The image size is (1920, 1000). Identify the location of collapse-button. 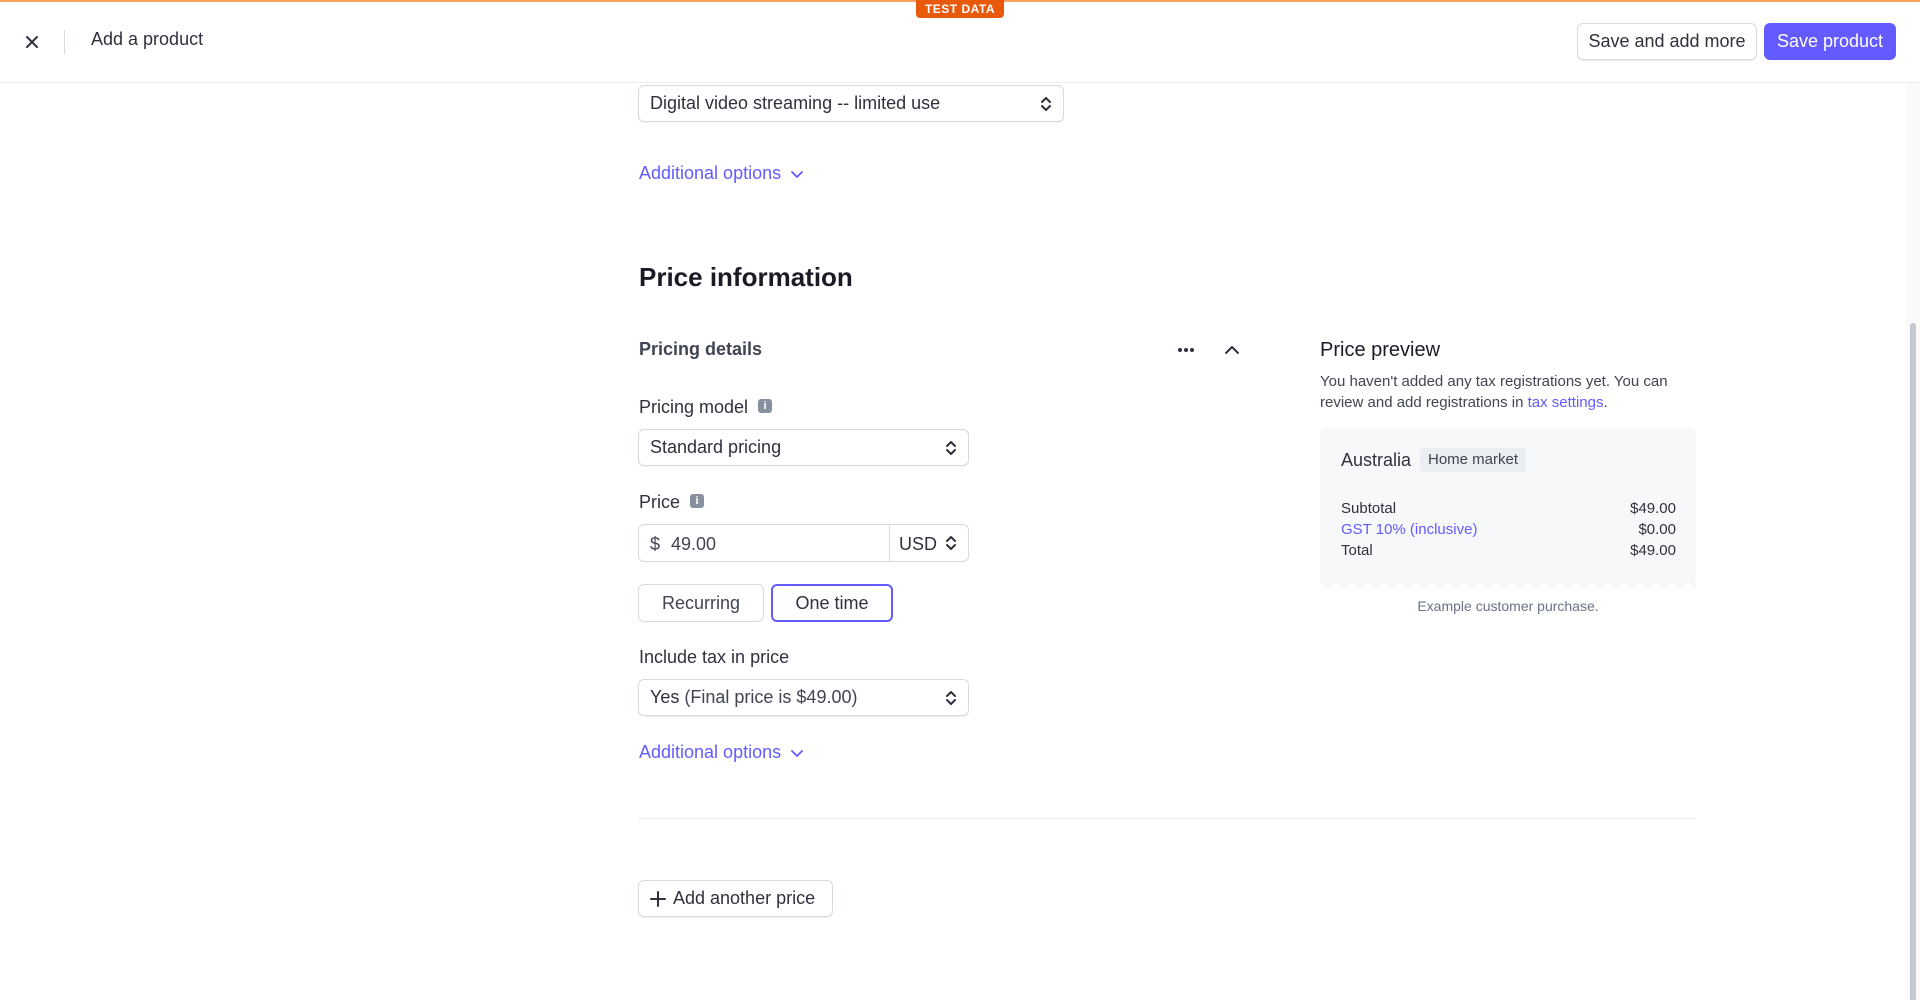
(1232, 350).